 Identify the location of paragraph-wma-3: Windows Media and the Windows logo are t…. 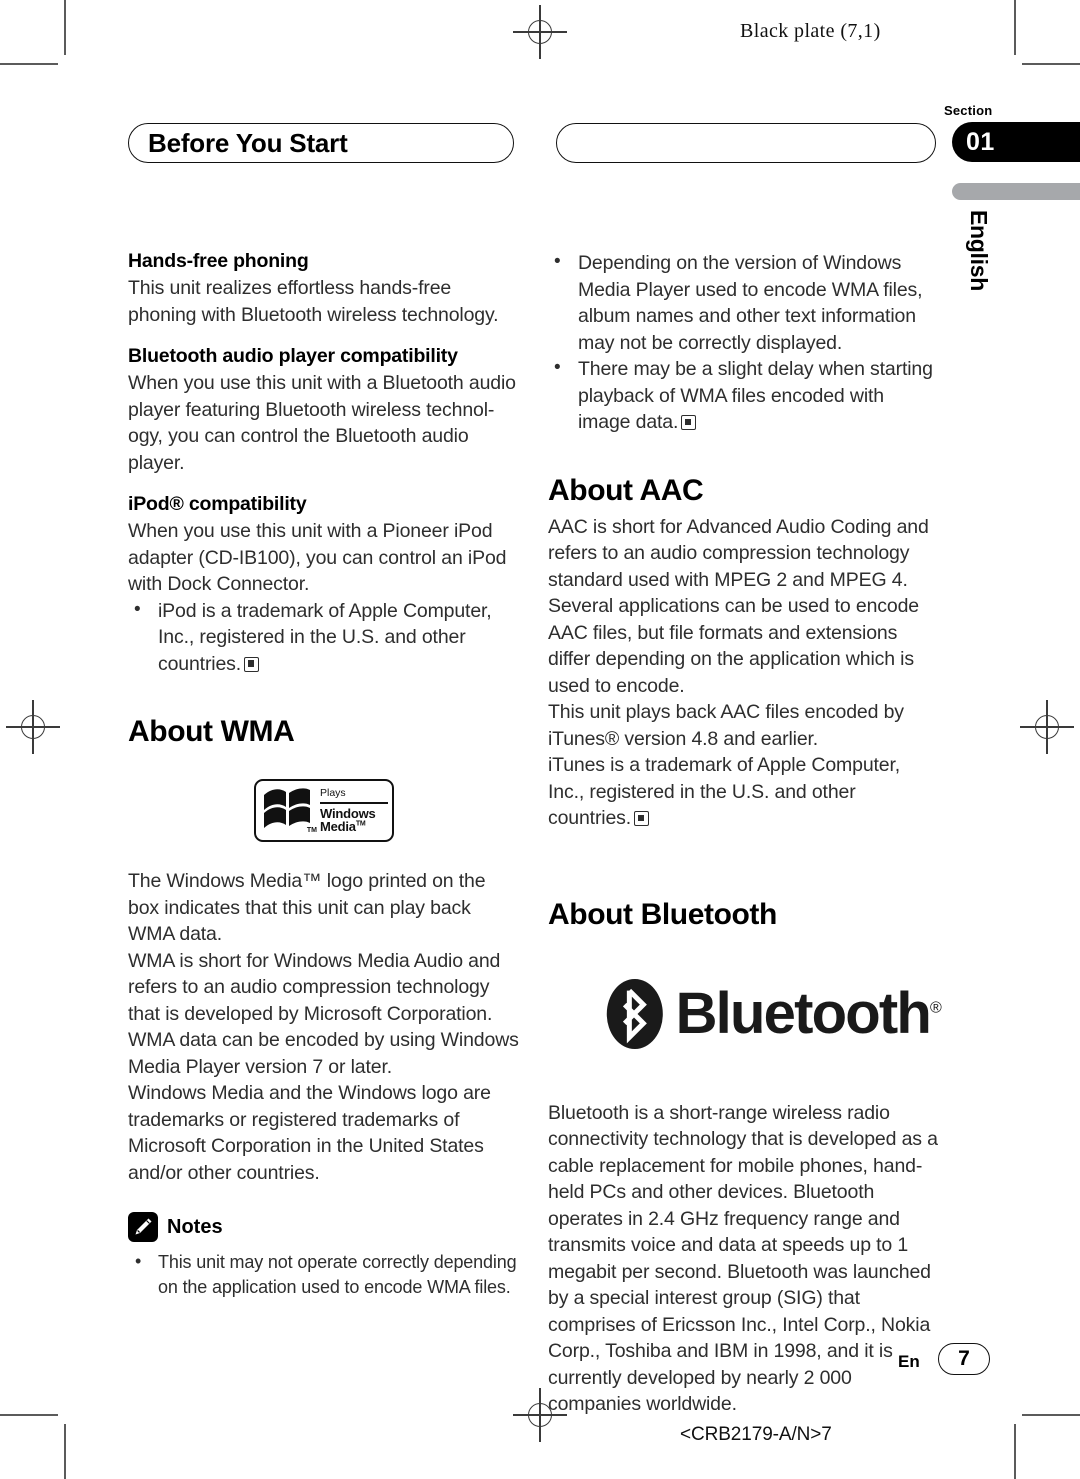
(309, 1133).